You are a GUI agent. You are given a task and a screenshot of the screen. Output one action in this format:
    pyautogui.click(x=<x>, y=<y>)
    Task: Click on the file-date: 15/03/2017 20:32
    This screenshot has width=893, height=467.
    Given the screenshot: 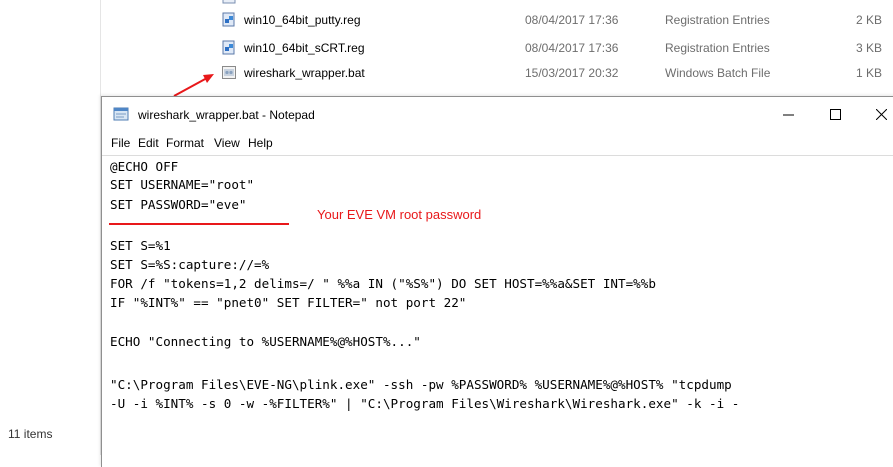 What is the action you would take?
    pyautogui.click(x=572, y=73)
    